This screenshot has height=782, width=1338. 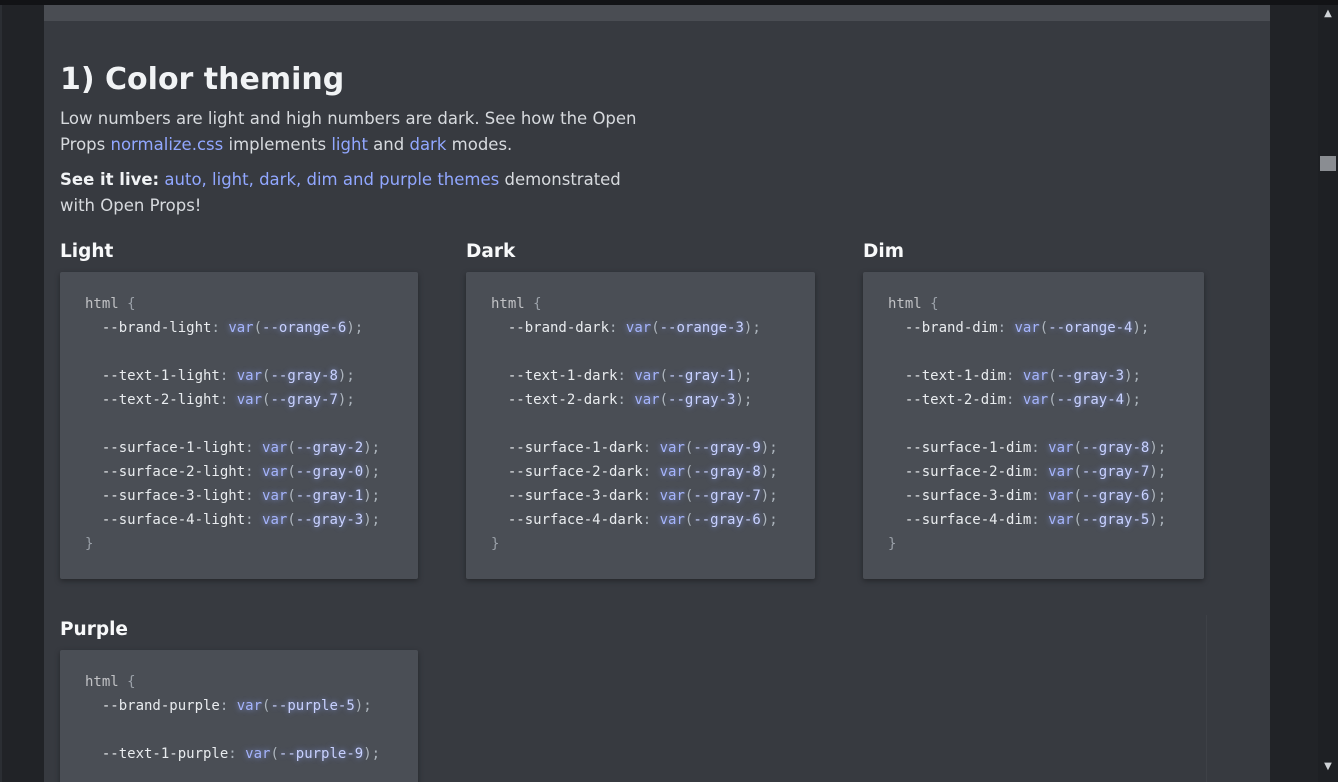 What do you see at coordinates (329, 472) in the screenshot?
I see `code-variable: --gray-0` at bounding box center [329, 472].